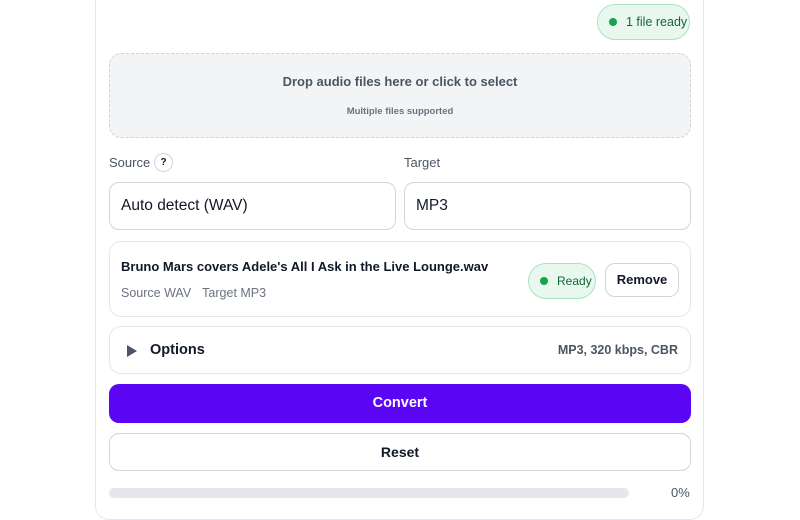 This screenshot has height=520, width=800. Describe the element at coordinates (574, 281) in the screenshot. I see `file-status-text: Ready` at that location.